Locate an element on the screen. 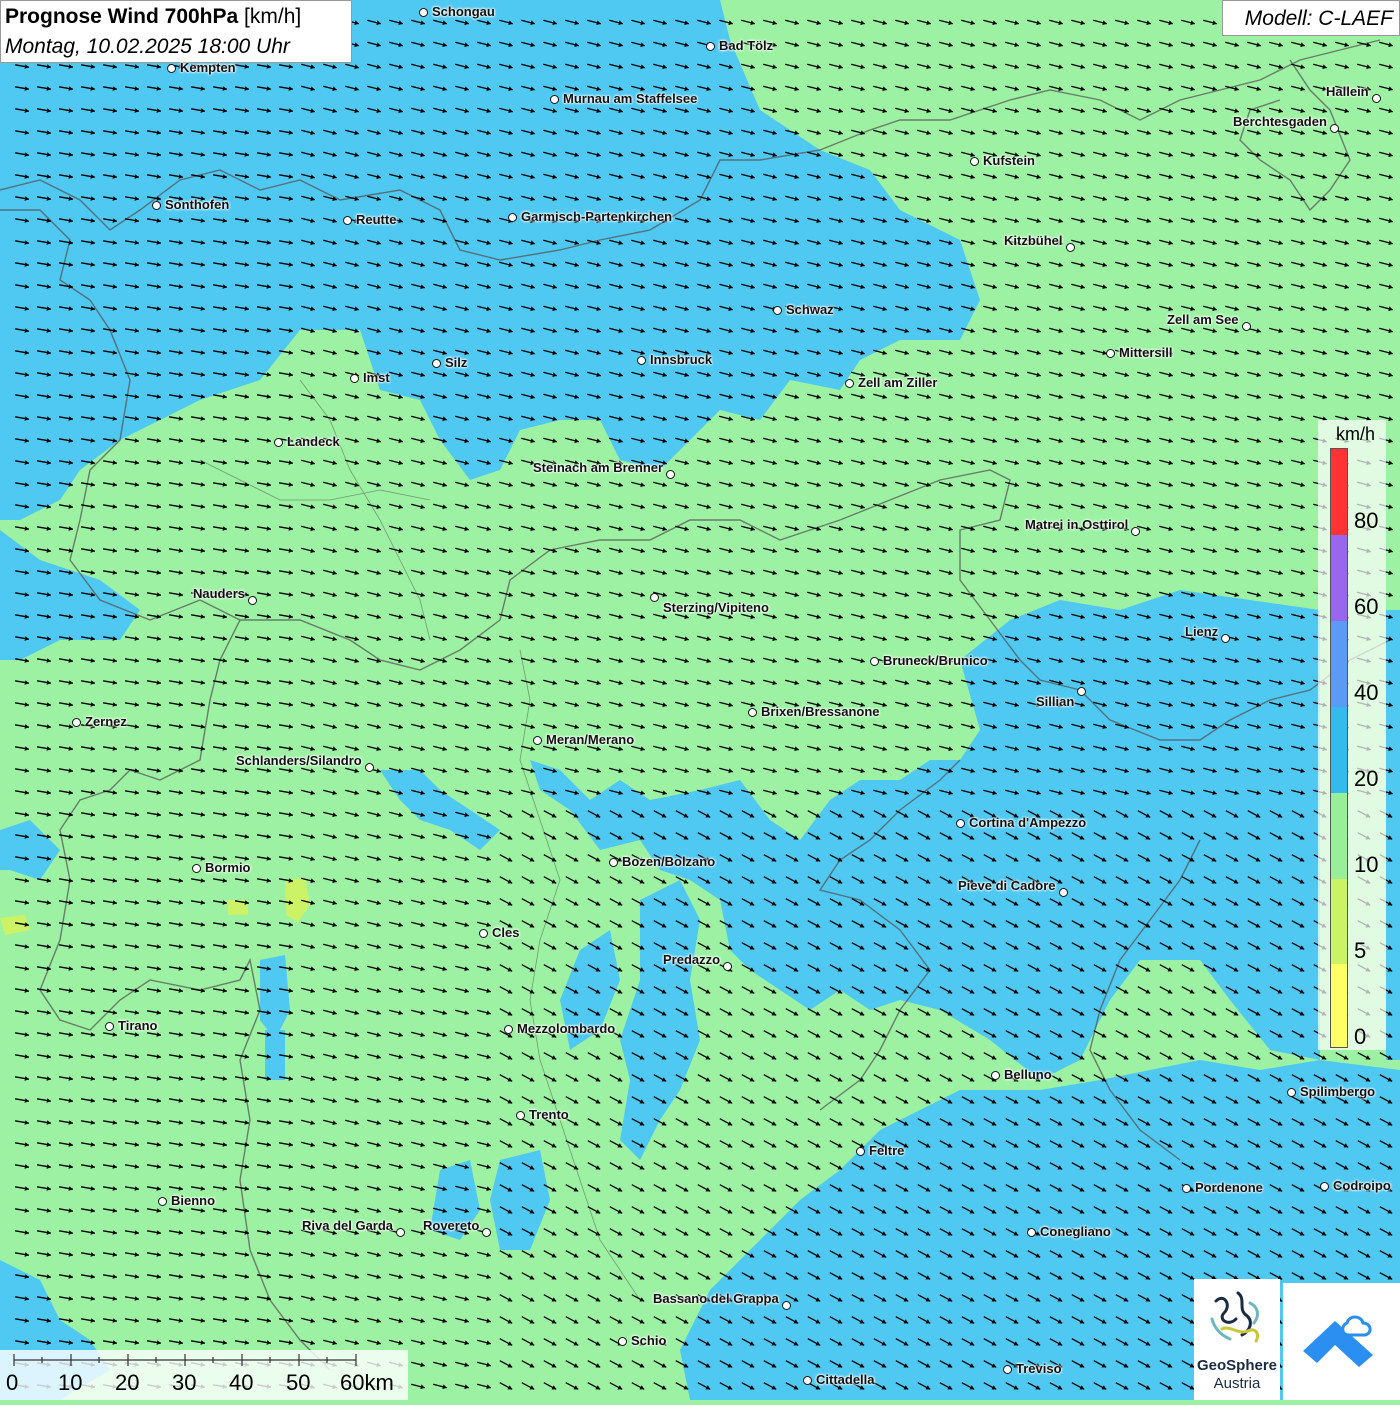 The width and height of the screenshot is (1400, 1405). city-label: Matrei in Osttirol is located at coordinates (1077, 524).